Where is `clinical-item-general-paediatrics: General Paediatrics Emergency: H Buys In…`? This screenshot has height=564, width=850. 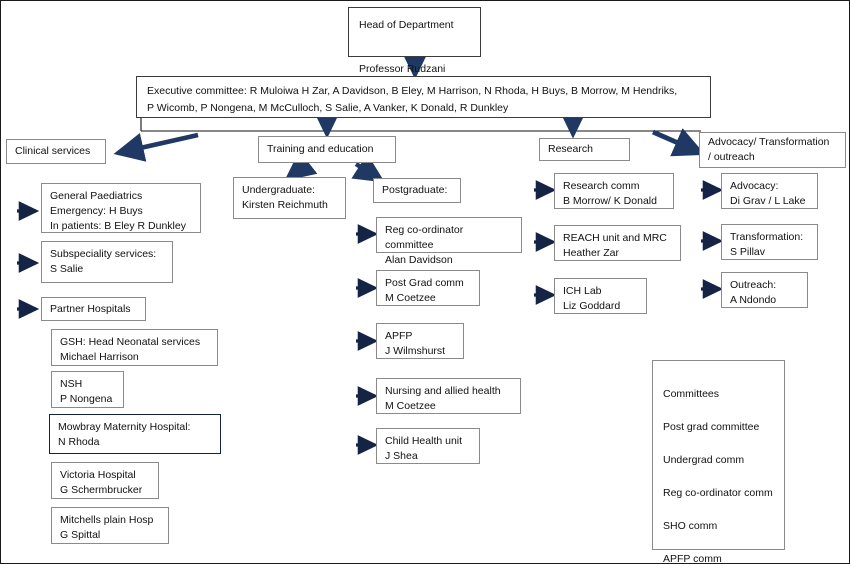 clinical-item-general-paediatrics: General Paediatrics Emergency: H Buys In… is located at coordinates (121, 208).